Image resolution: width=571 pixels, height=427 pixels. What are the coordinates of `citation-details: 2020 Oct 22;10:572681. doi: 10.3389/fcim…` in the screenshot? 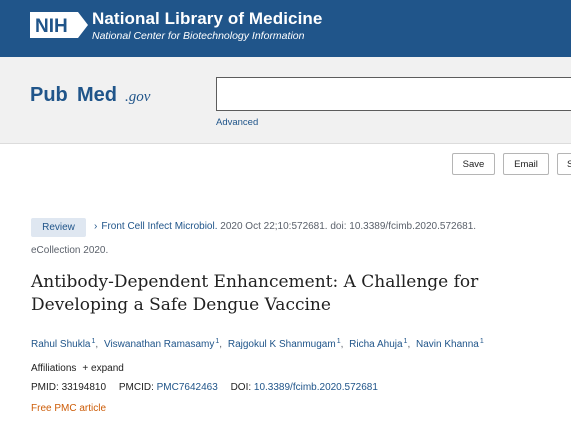 It's located at (347, 226).